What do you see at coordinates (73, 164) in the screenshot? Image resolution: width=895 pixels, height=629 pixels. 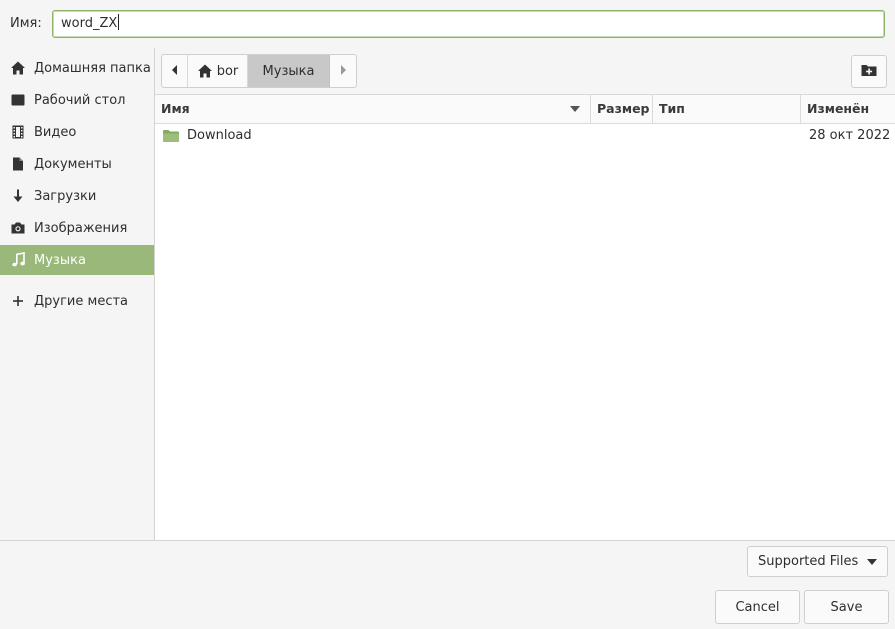 I see `sidebar-item-label: Документы` at bounding box center [73, 164].